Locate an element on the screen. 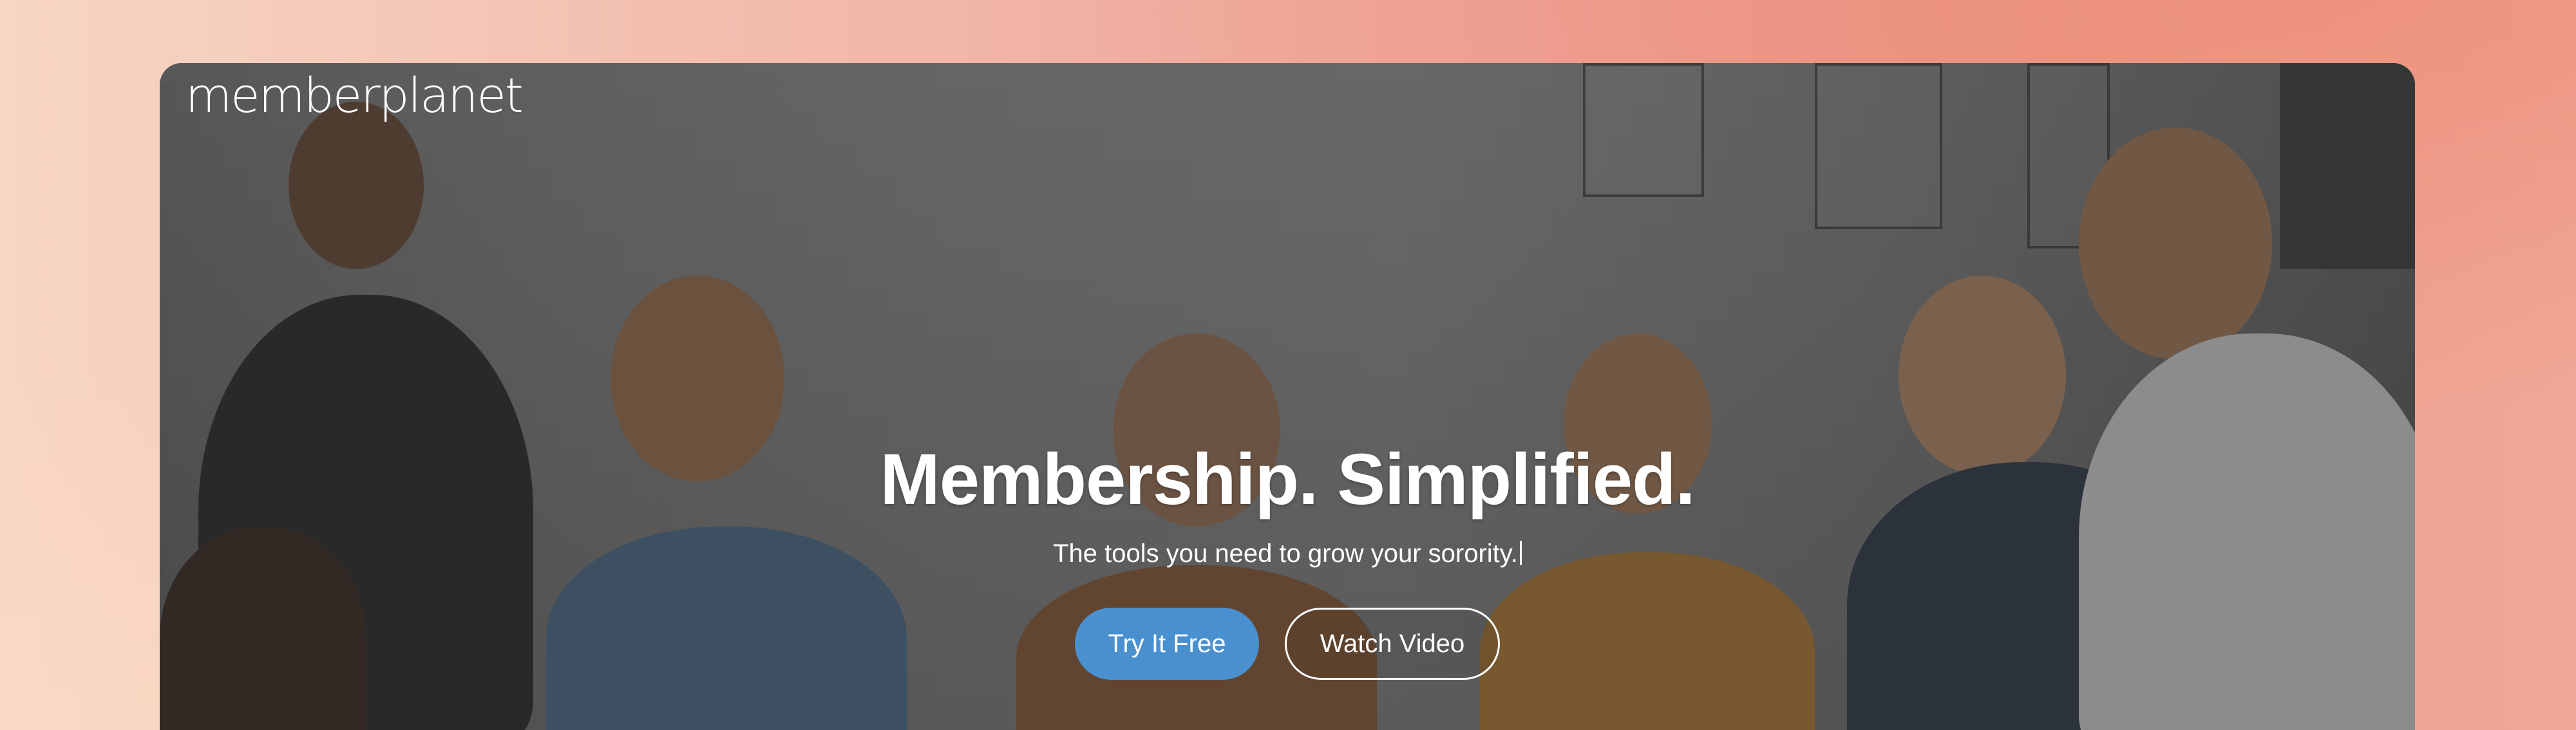 The image size is (2576, 730). cta-buttons: Try It Free Watch Video is located at coordinates (1287, 644).